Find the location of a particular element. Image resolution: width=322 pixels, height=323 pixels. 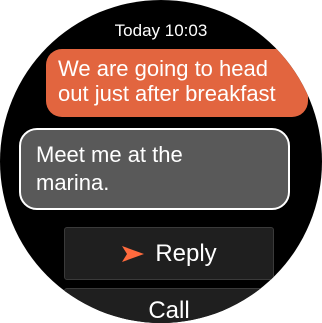

reply-button: Reply is located at coordinates (169, 253).